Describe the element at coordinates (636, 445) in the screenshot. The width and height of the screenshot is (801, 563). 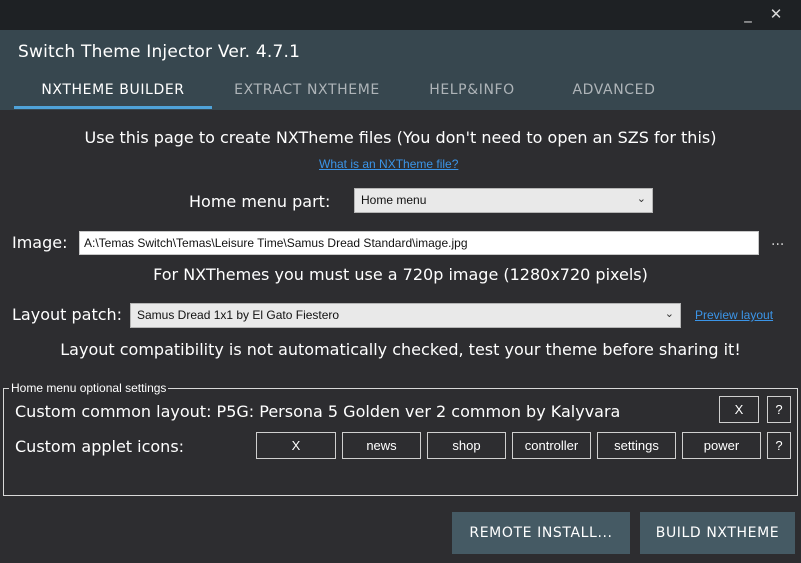
I see `applet-settings-button: settings` at that location.